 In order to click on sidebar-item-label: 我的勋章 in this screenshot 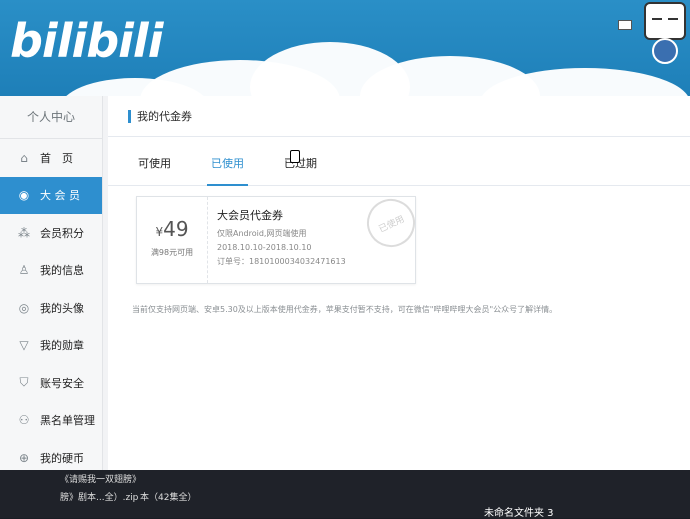, I will do `click(62, 346)`.